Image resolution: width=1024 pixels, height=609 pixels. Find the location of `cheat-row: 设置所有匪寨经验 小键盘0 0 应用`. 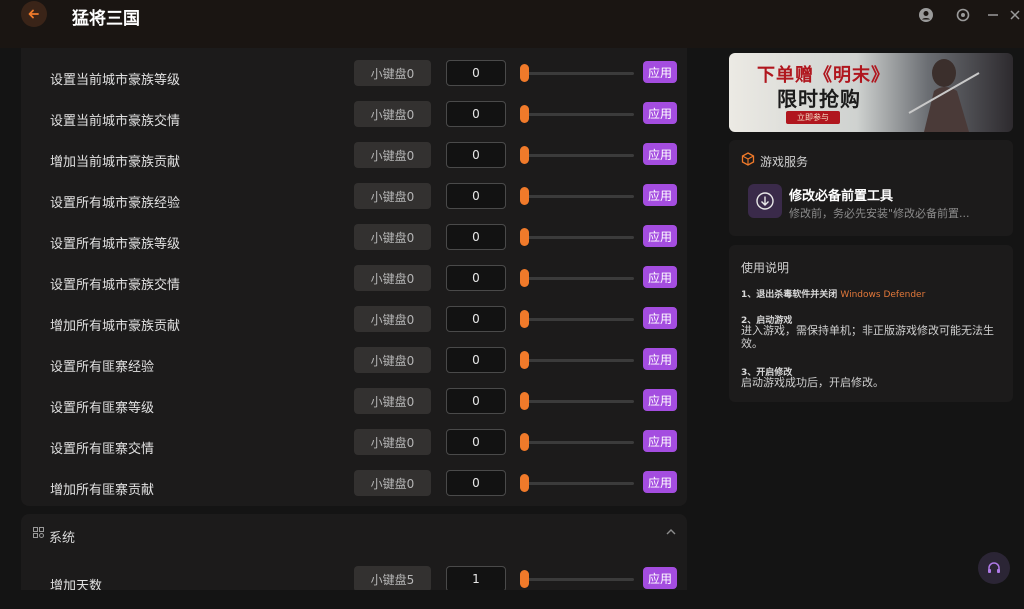

cheat-row: 设置所有匪寨经验 小键盘0 0 应用 is located at coordinates (354, 363).